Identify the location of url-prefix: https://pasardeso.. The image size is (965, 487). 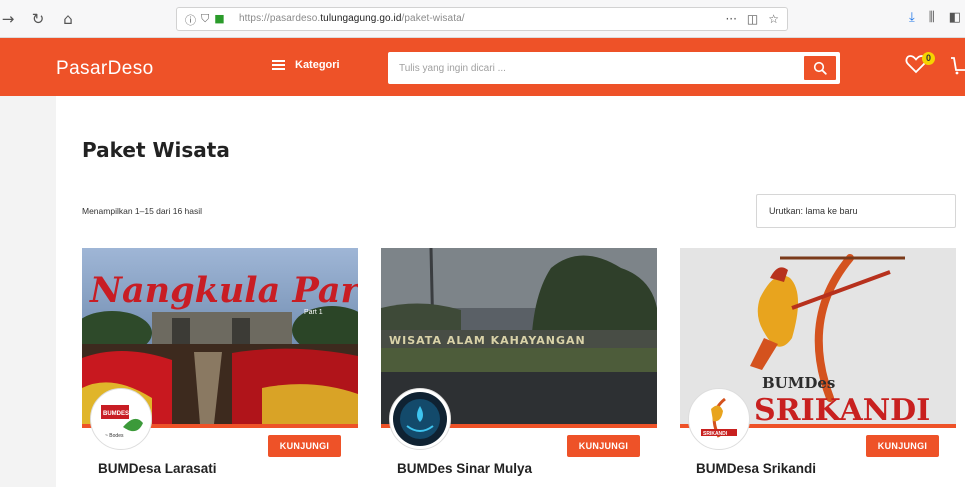
(280, 18).